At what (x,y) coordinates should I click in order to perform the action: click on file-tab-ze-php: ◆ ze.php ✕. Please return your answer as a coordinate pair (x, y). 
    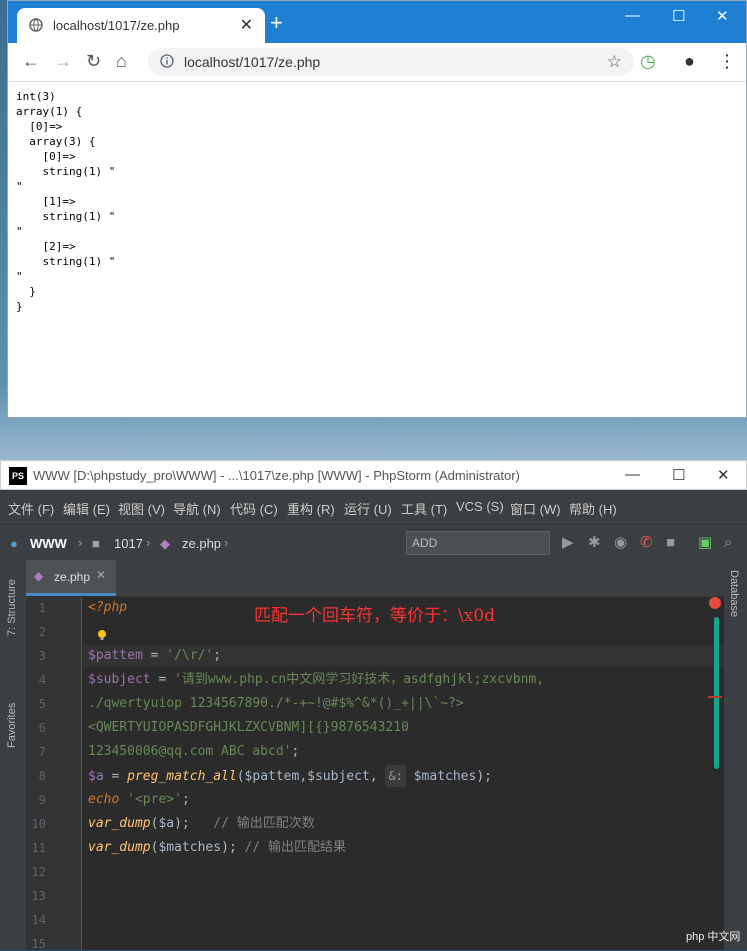
    Looking at the image, I should click on (71, 578).